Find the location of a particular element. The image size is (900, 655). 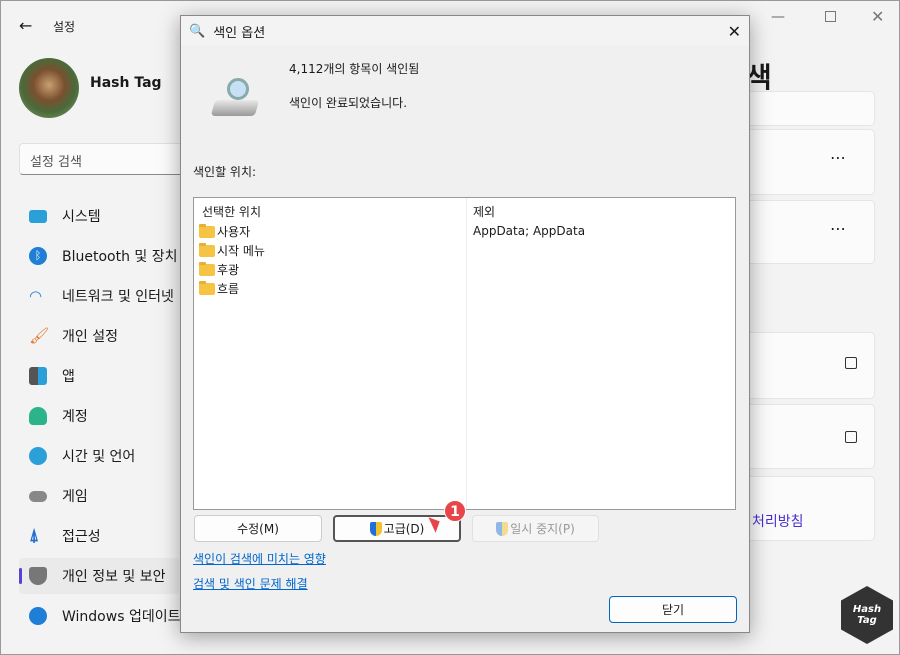

shield-icon is located at coordinates (38, 576).